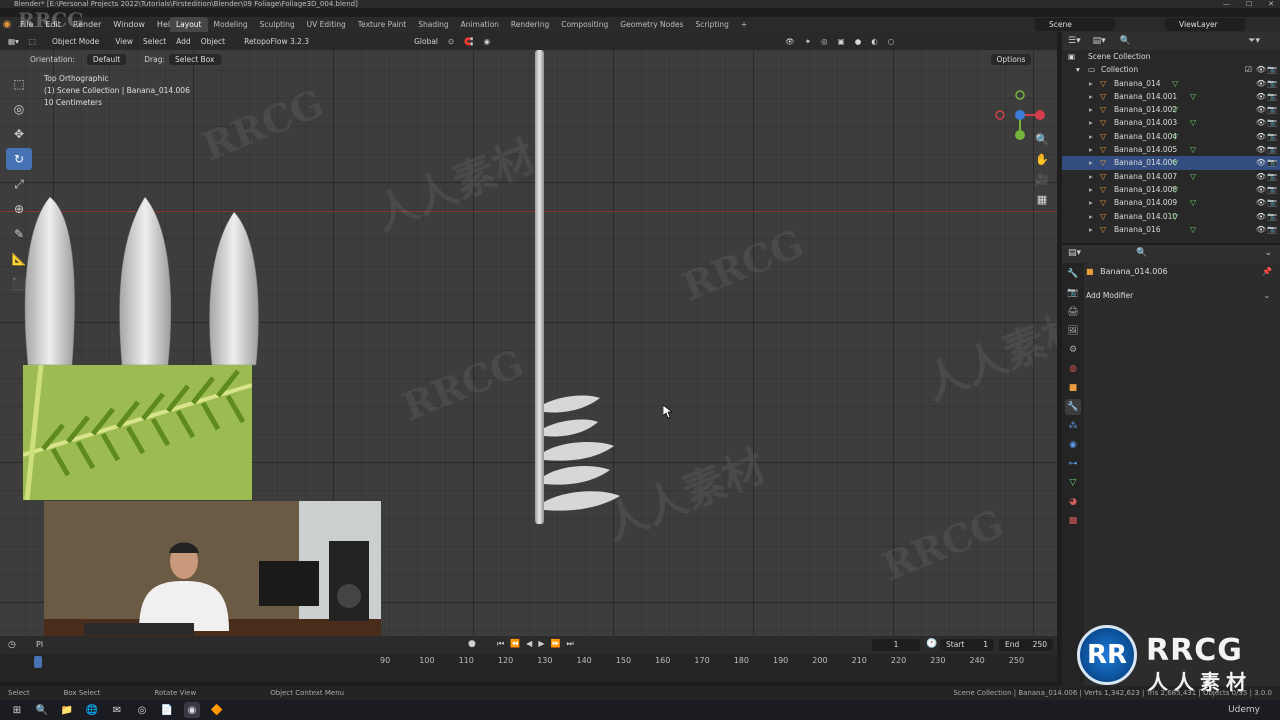  I want to click on properties-editor-icon: ▤▾, so click(1074, 253).